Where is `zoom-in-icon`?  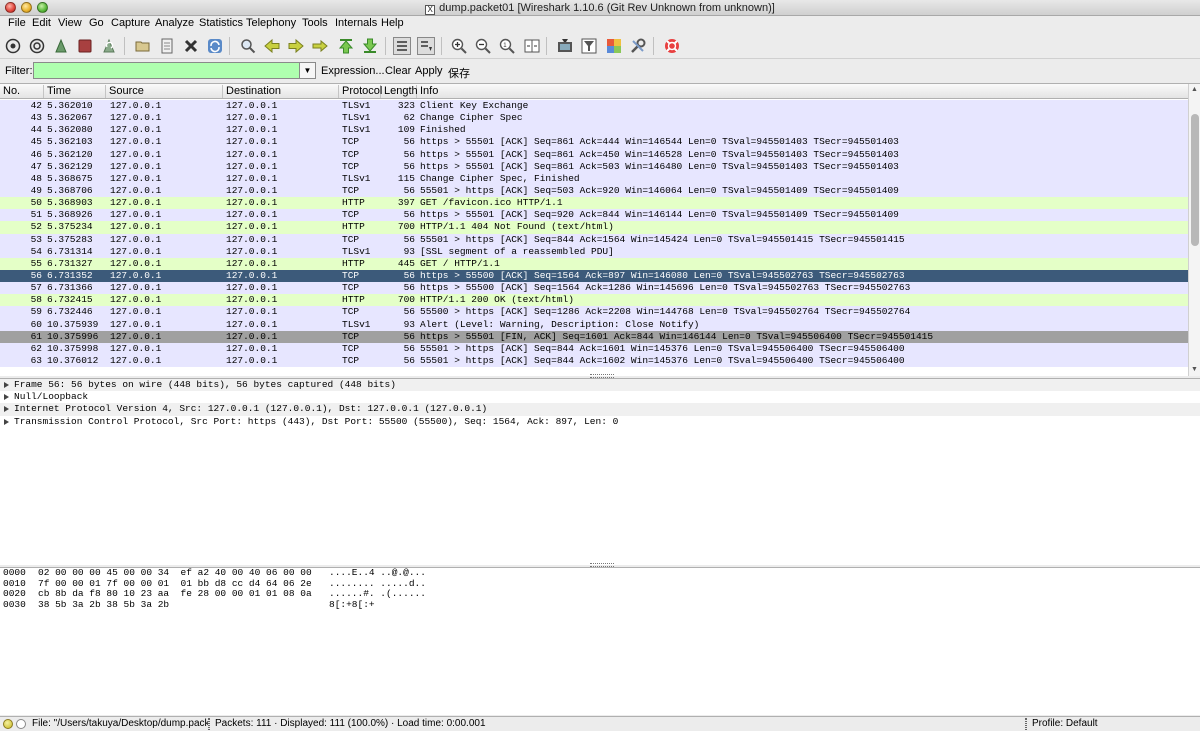
zoom-in-icon is located at coordinates (459, 46).